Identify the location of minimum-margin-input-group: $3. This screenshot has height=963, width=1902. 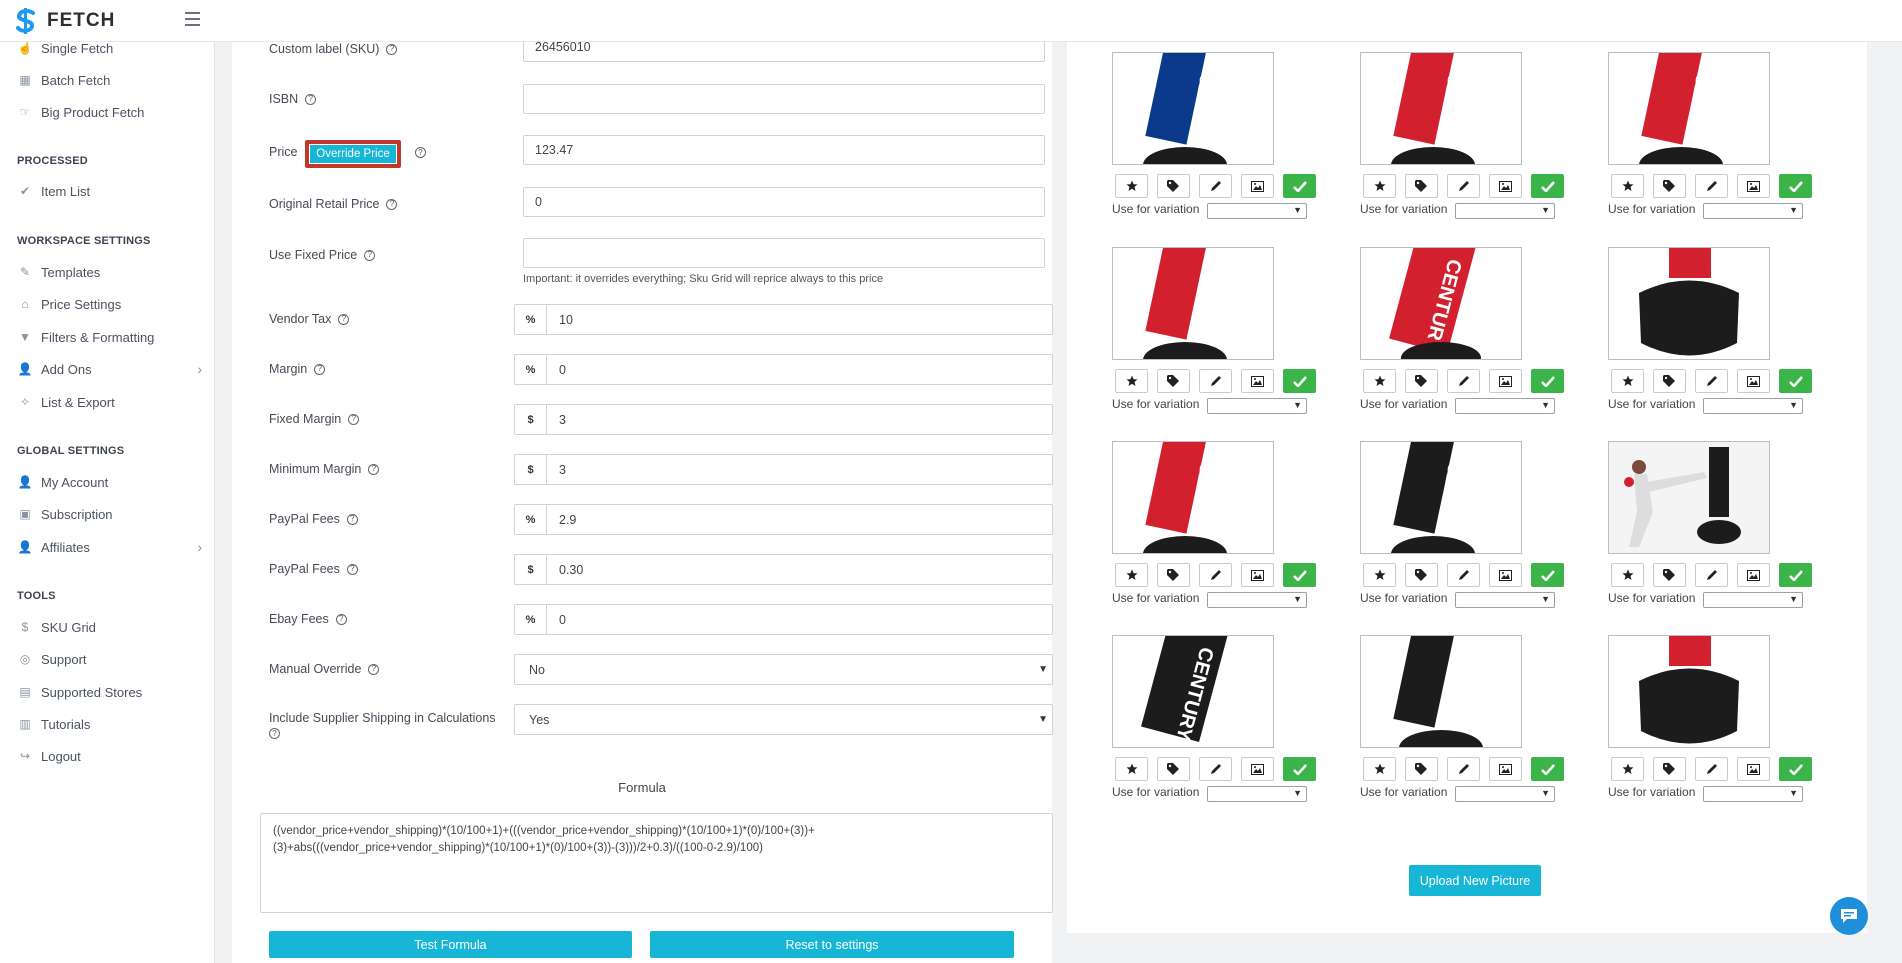
(783, 469).